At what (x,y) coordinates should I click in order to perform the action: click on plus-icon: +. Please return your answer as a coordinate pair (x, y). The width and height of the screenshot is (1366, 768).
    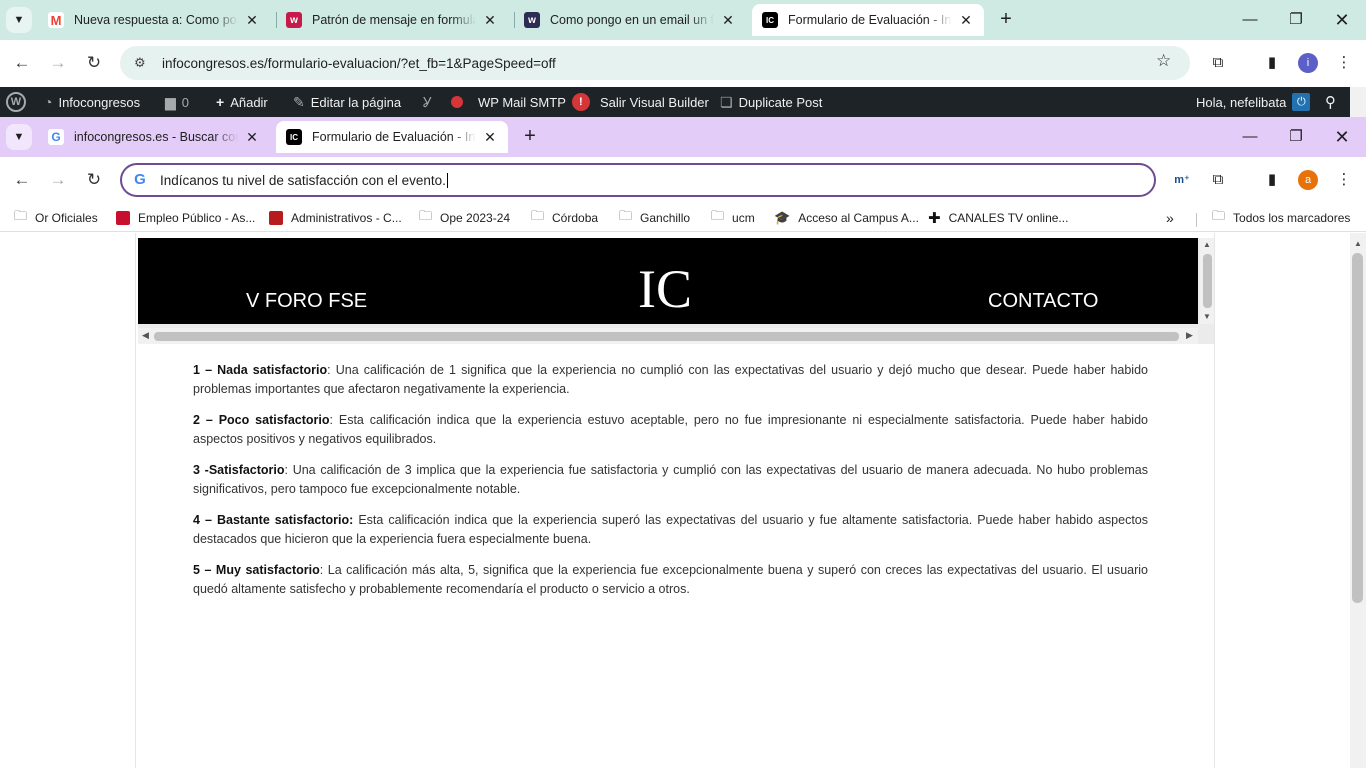
    Looking at the image, I should click on (220, 102).